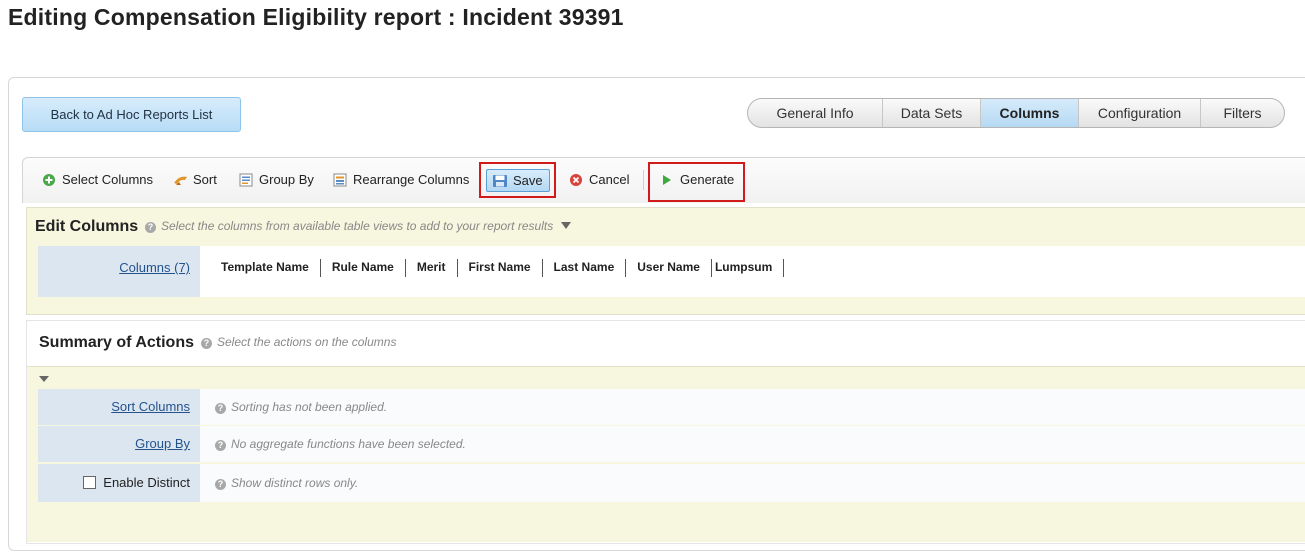 This screenshot has height=556, width=1305. What do you see at coordinates (748, 268) in the screenshot?
I see `column-header: Lumpsum` at bounding box center [748, 268].